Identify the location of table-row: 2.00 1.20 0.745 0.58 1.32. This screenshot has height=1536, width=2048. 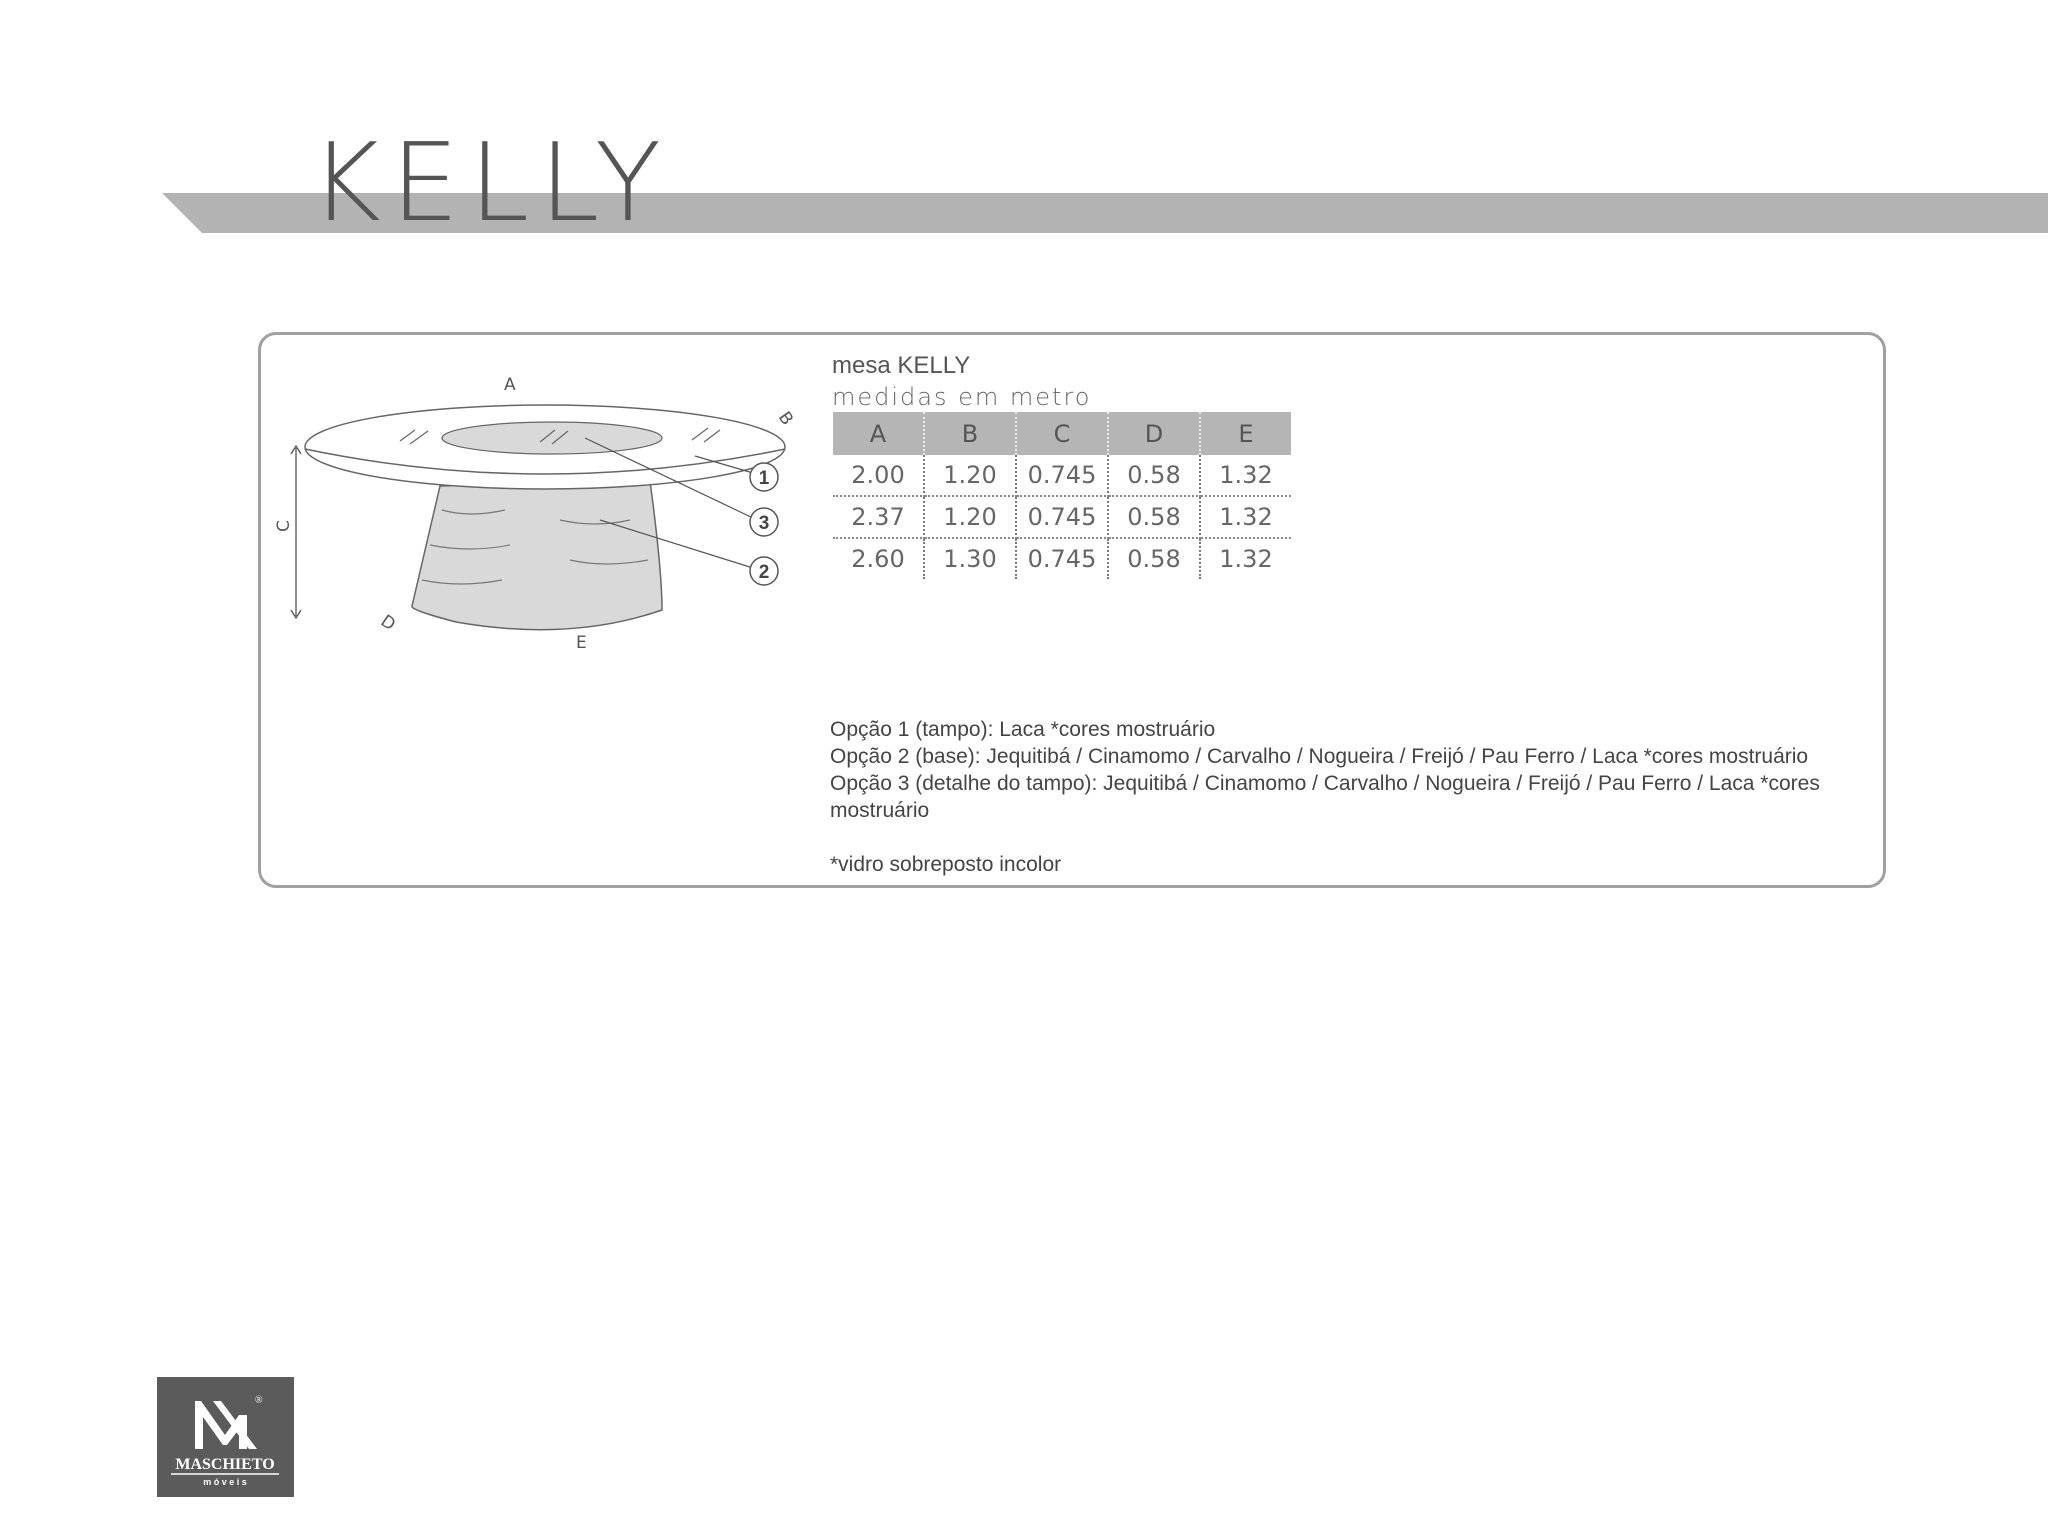
(1062, 476).